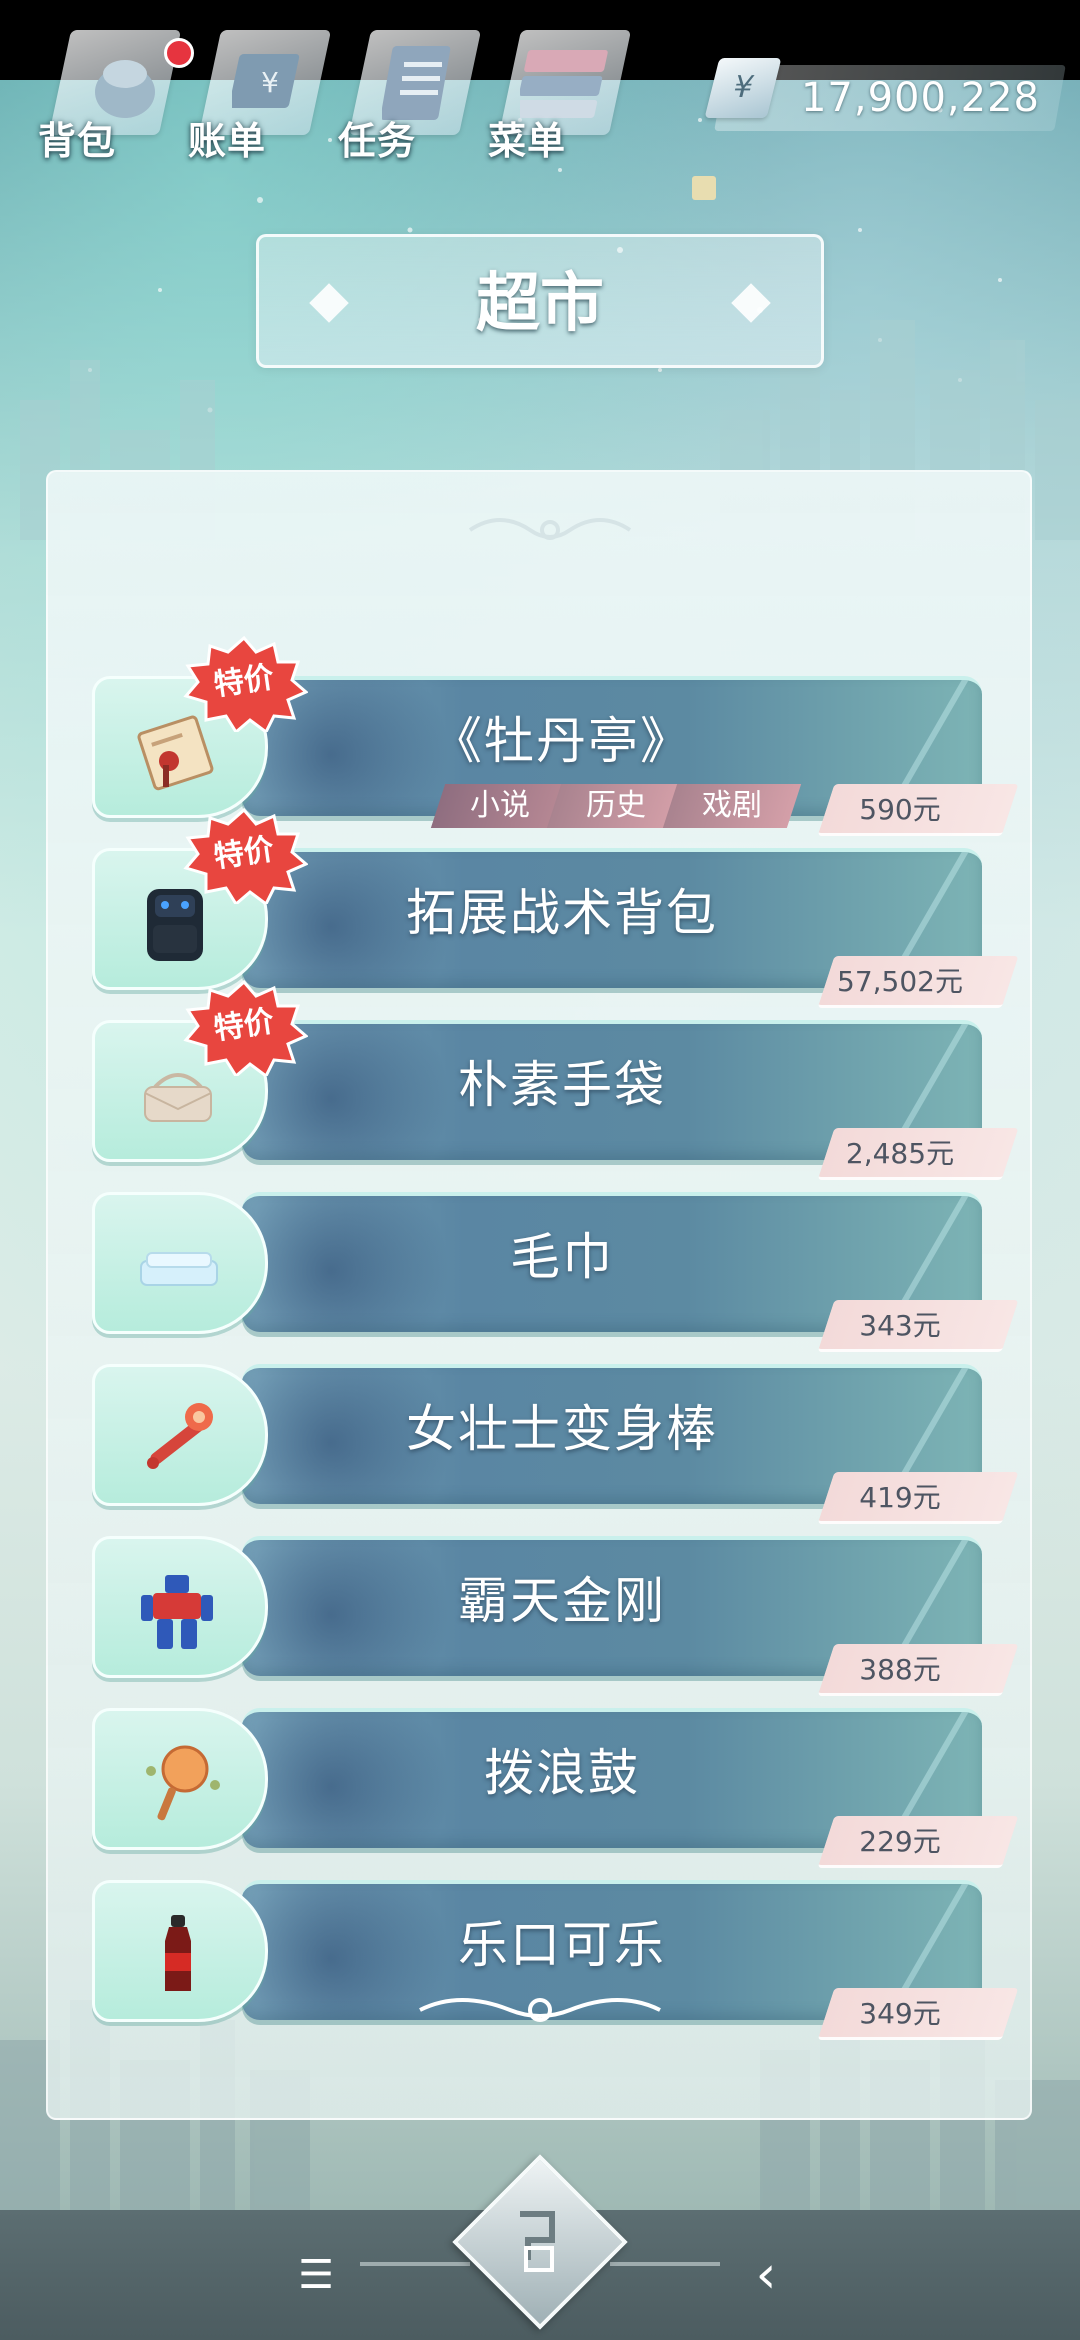 Image resolution: width=1080 pixels, height=2340 pixels. Describe the element at coordinates (537, 2241) in the screenshot. I see `home-return-icon` at that location.